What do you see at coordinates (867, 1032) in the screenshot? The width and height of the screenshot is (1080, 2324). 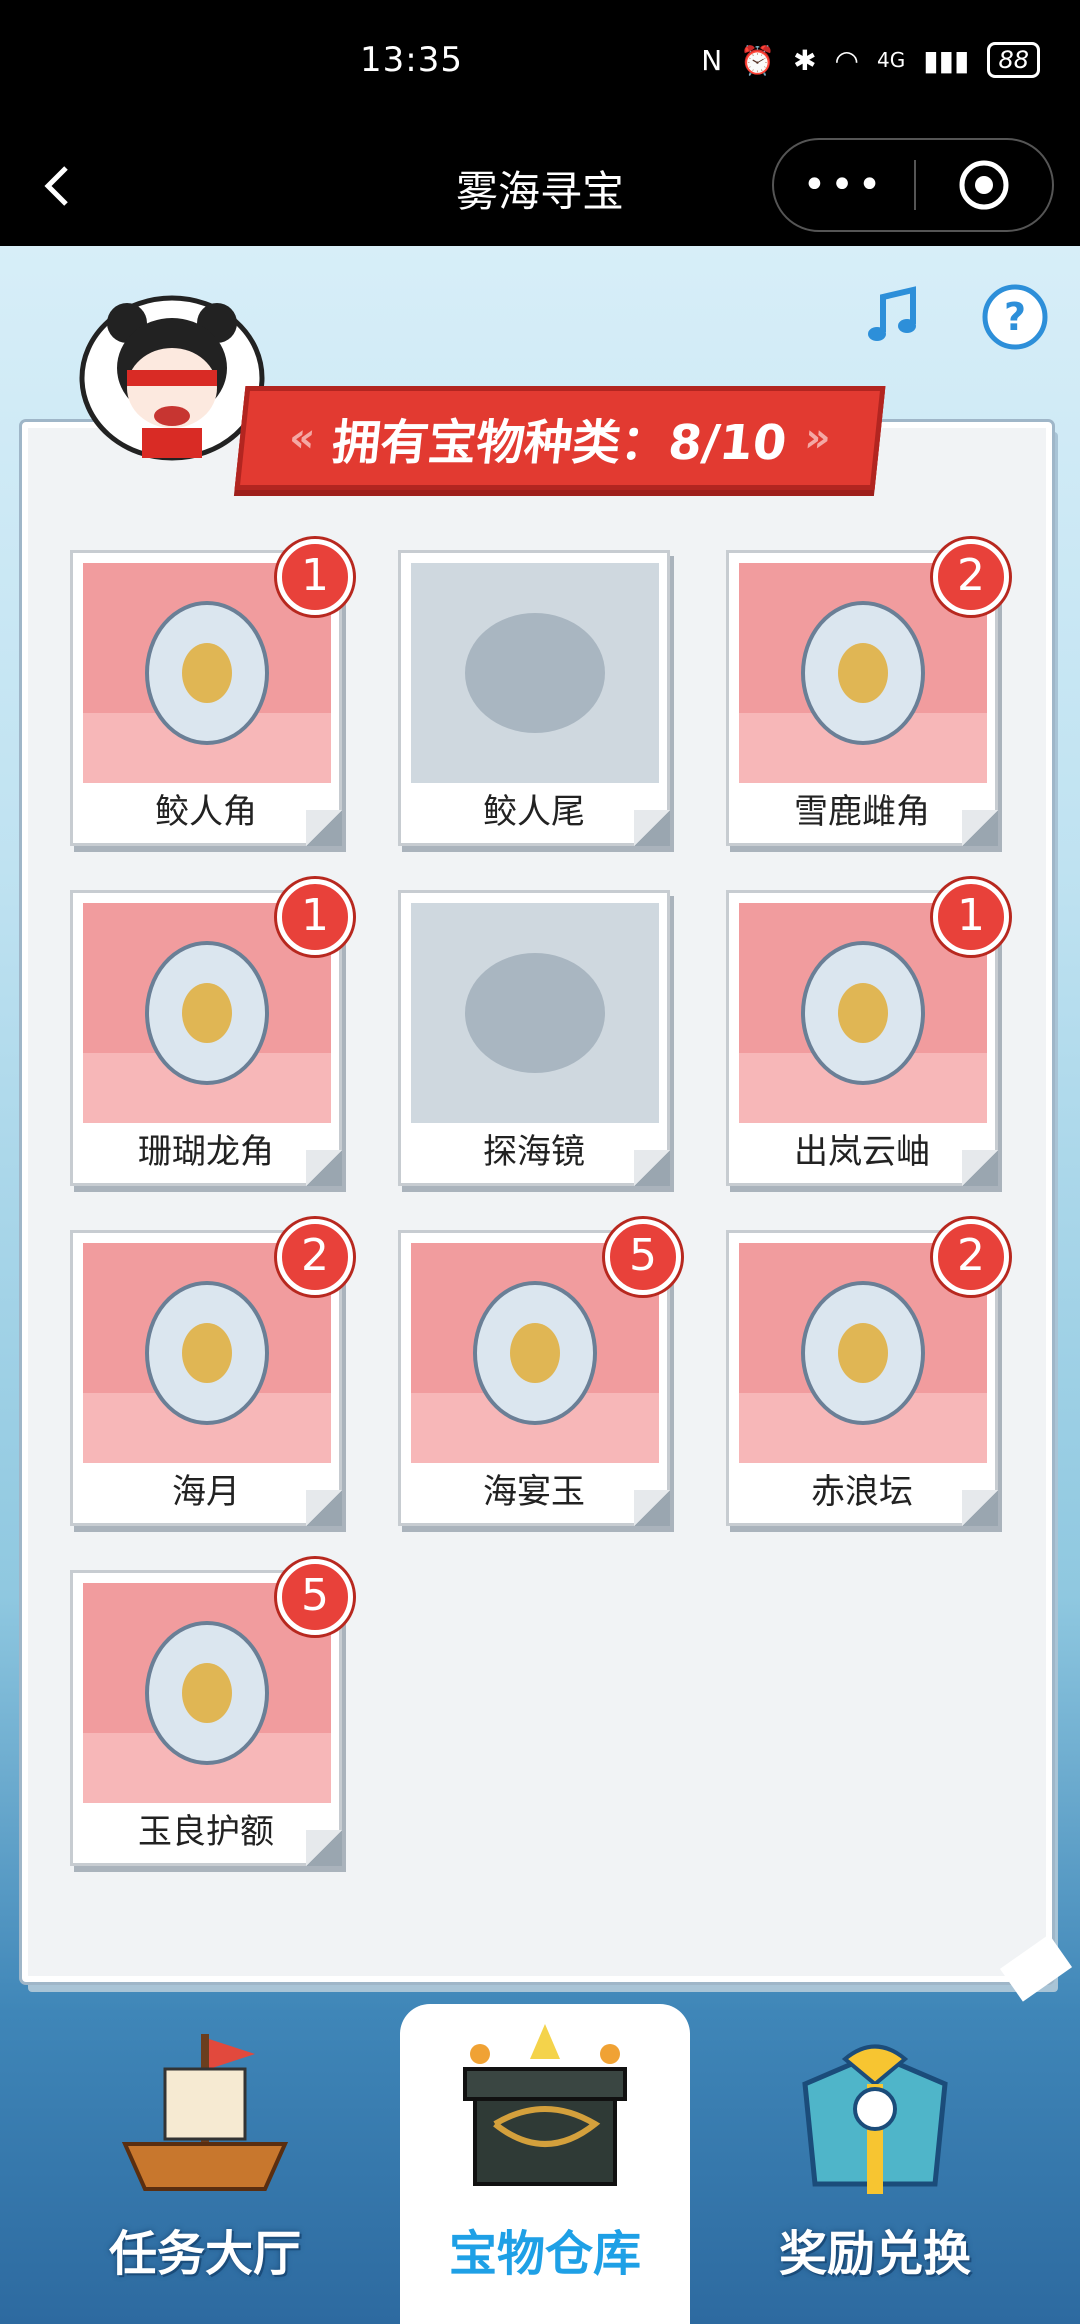 I see `treasure-card: 出岚云岫 1` at bounding box center [867, 1032].